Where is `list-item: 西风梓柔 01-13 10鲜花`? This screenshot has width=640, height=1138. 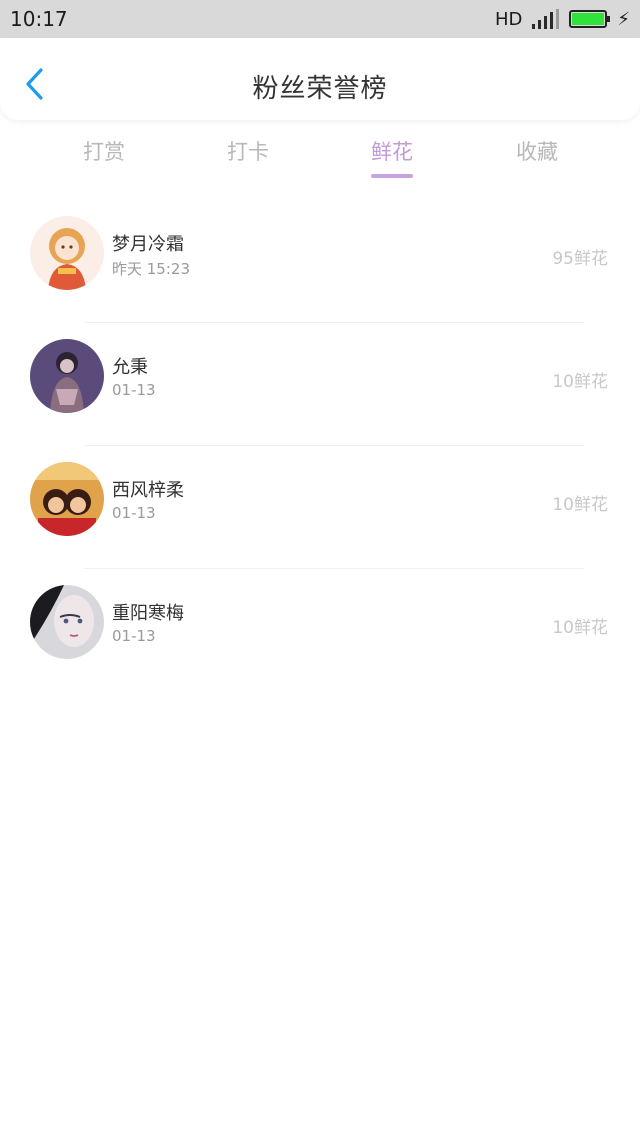 list-item: 西风梓柔 01-13 10鲜花 is located at coordinates (320, 507).